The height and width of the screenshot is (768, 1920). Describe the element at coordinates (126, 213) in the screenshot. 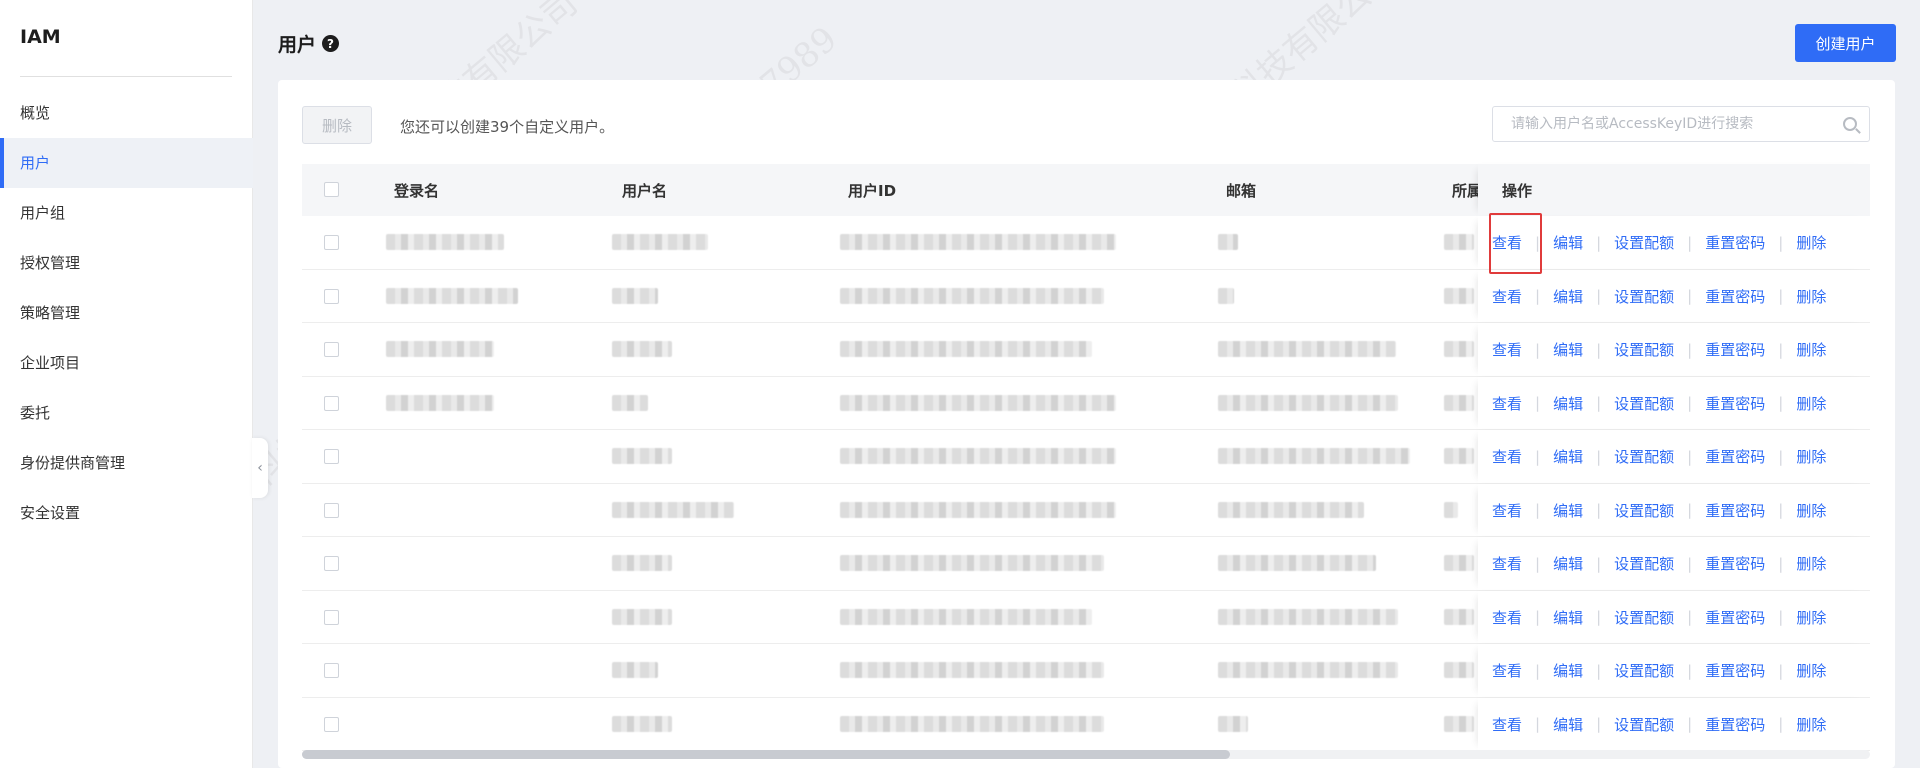

I see `sidebar-item-user-groups: 用户组` at that location.